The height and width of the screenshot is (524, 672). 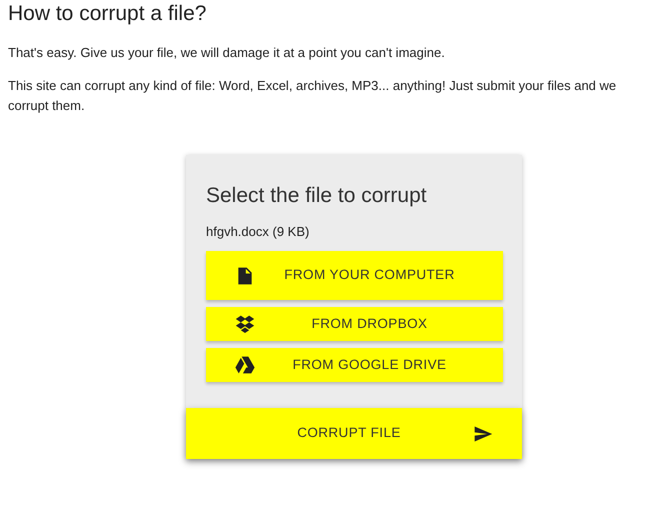 I want to click on file-name: hfgvh.docx (9 KB), so click(x=258, y=232).